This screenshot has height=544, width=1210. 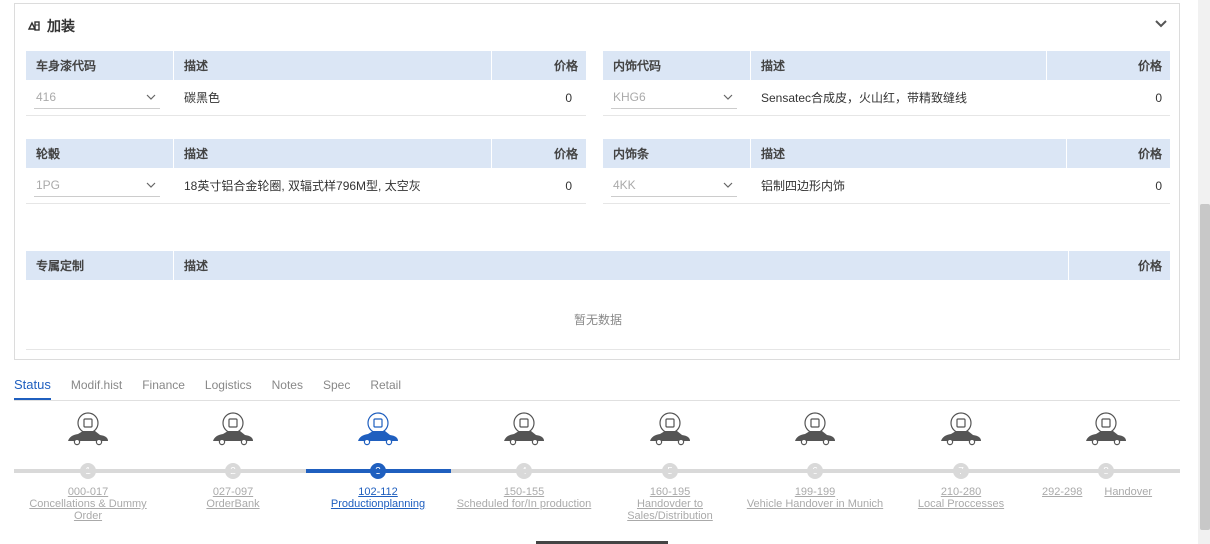 What do you see at coordinates (100, 153) in the screenshot?
I see `col-wheel: 轮毂` at bounding box center [100, 153].